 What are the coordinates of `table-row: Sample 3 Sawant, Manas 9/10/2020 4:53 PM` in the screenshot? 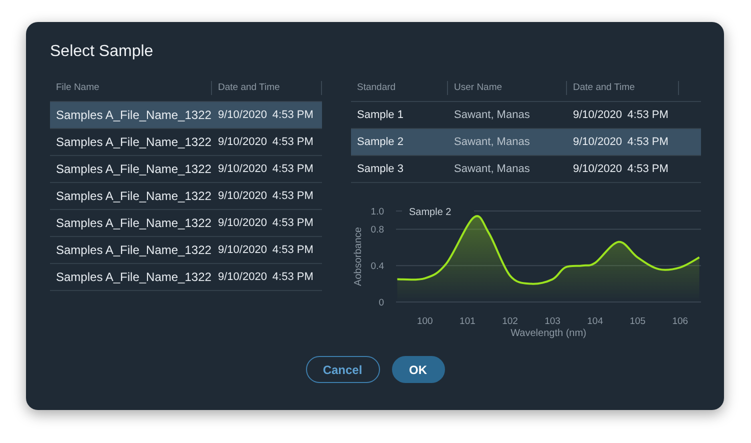 It's located at (526, 169).